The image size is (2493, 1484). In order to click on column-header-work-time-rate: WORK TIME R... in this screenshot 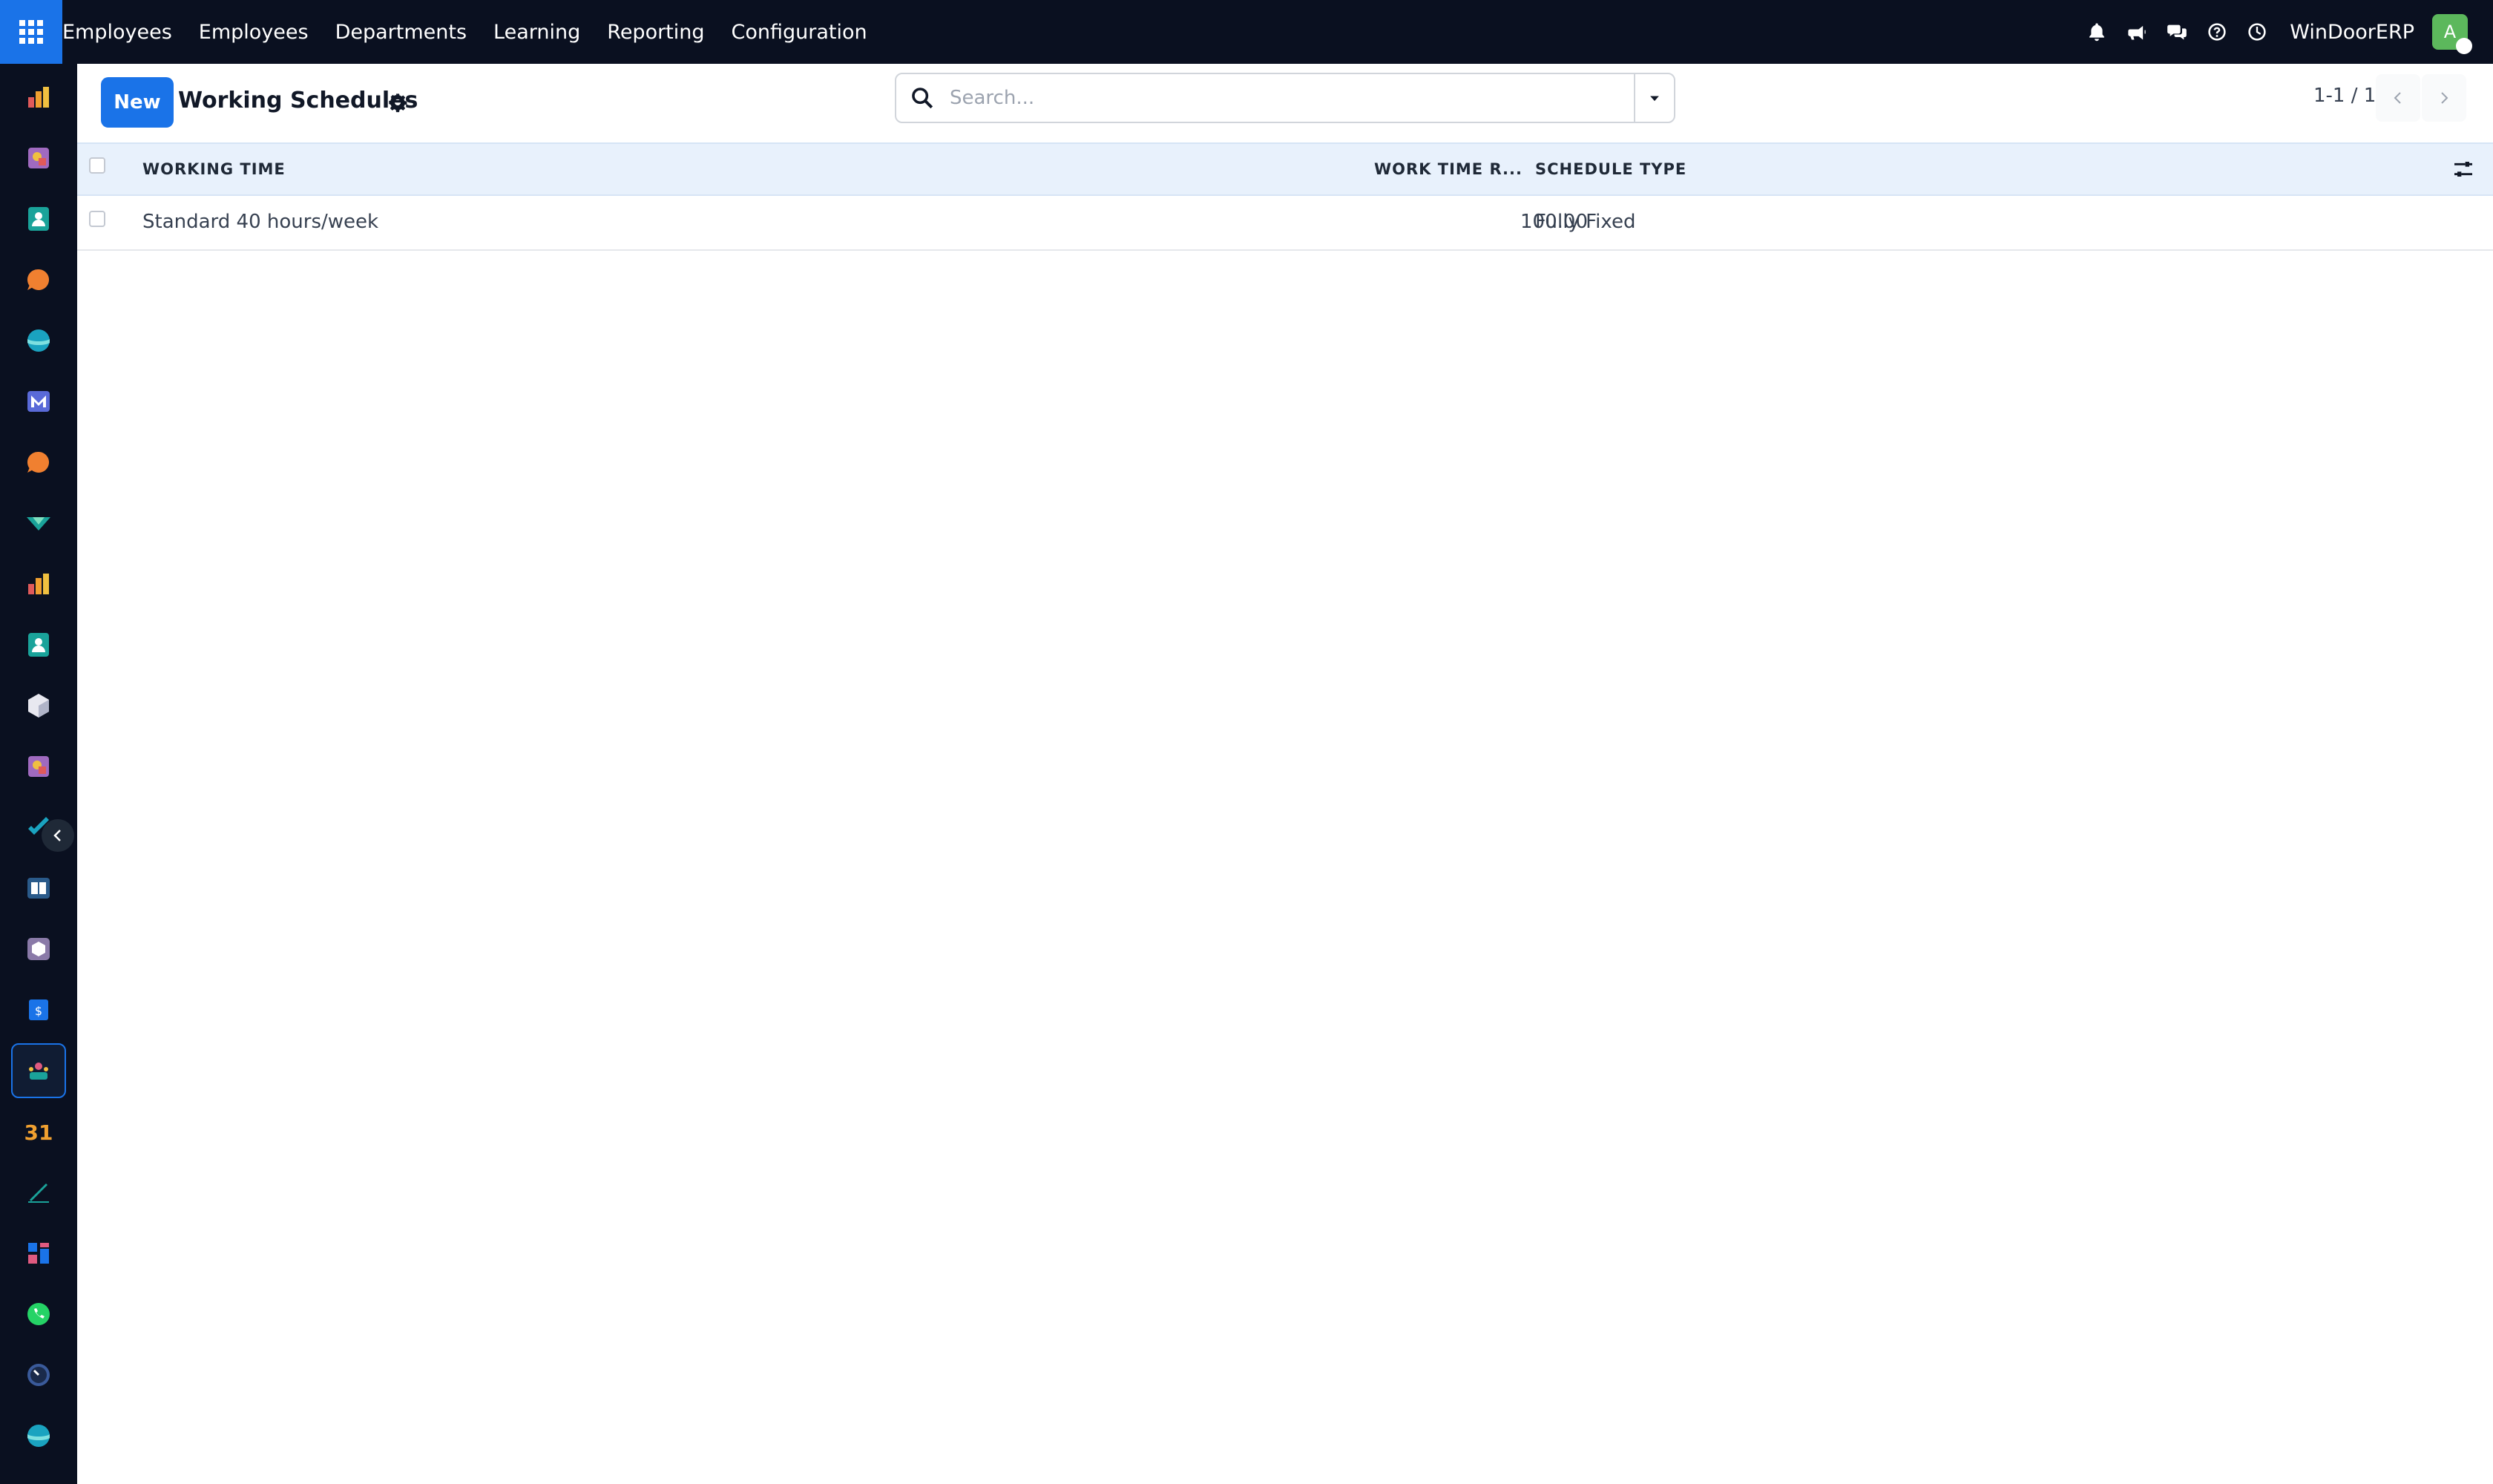, I will do `click(1448, 169)`.